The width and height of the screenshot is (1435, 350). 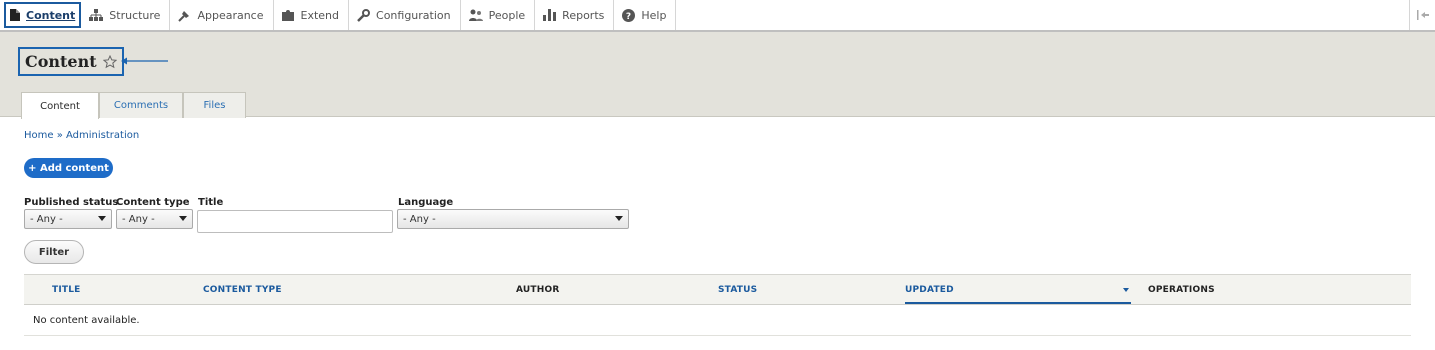 I want to click on column-header-title: TITLE, so click(x=66, y=290).